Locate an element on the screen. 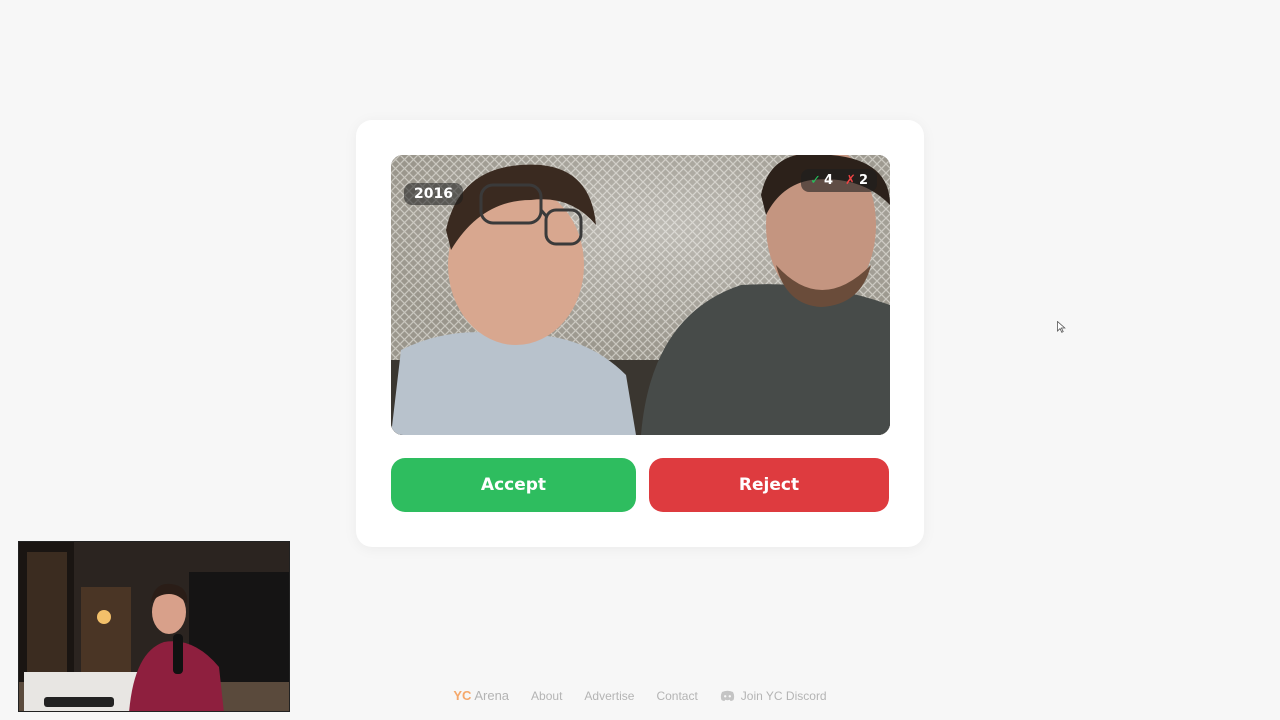  year-badge: 2016 is located at coordinates (433, 194).